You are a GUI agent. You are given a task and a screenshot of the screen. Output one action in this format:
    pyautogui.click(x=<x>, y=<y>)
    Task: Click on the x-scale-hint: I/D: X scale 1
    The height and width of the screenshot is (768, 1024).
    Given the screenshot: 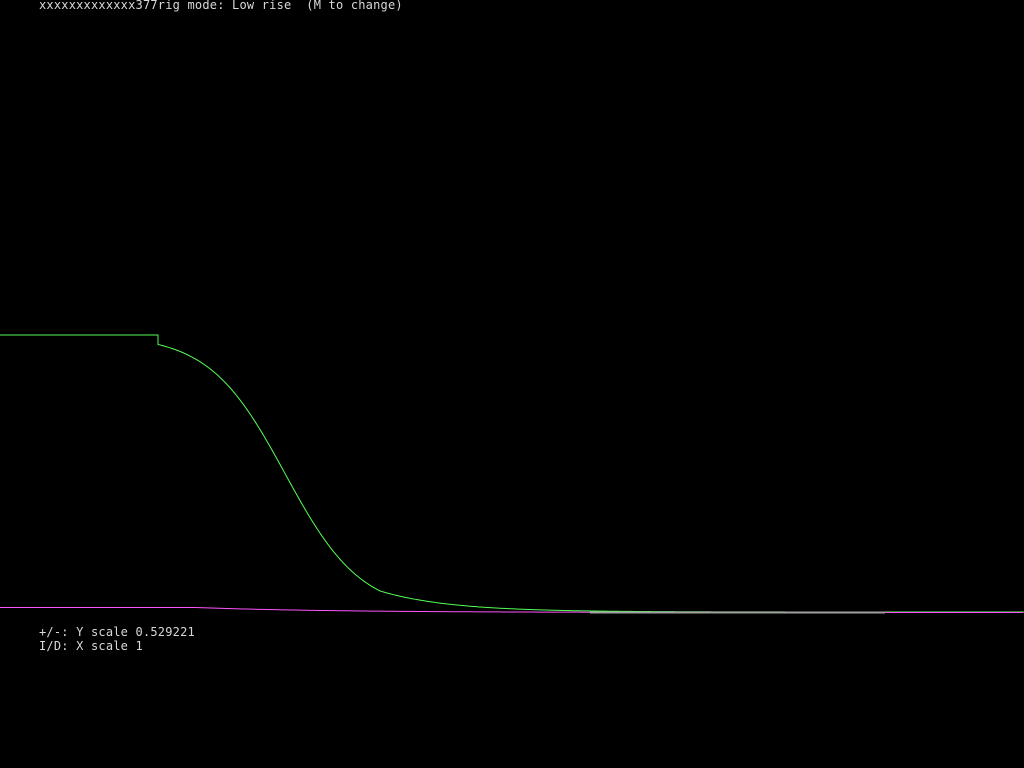 What is the action you would take?
    pyautogui.click(x=91, y=646)
    